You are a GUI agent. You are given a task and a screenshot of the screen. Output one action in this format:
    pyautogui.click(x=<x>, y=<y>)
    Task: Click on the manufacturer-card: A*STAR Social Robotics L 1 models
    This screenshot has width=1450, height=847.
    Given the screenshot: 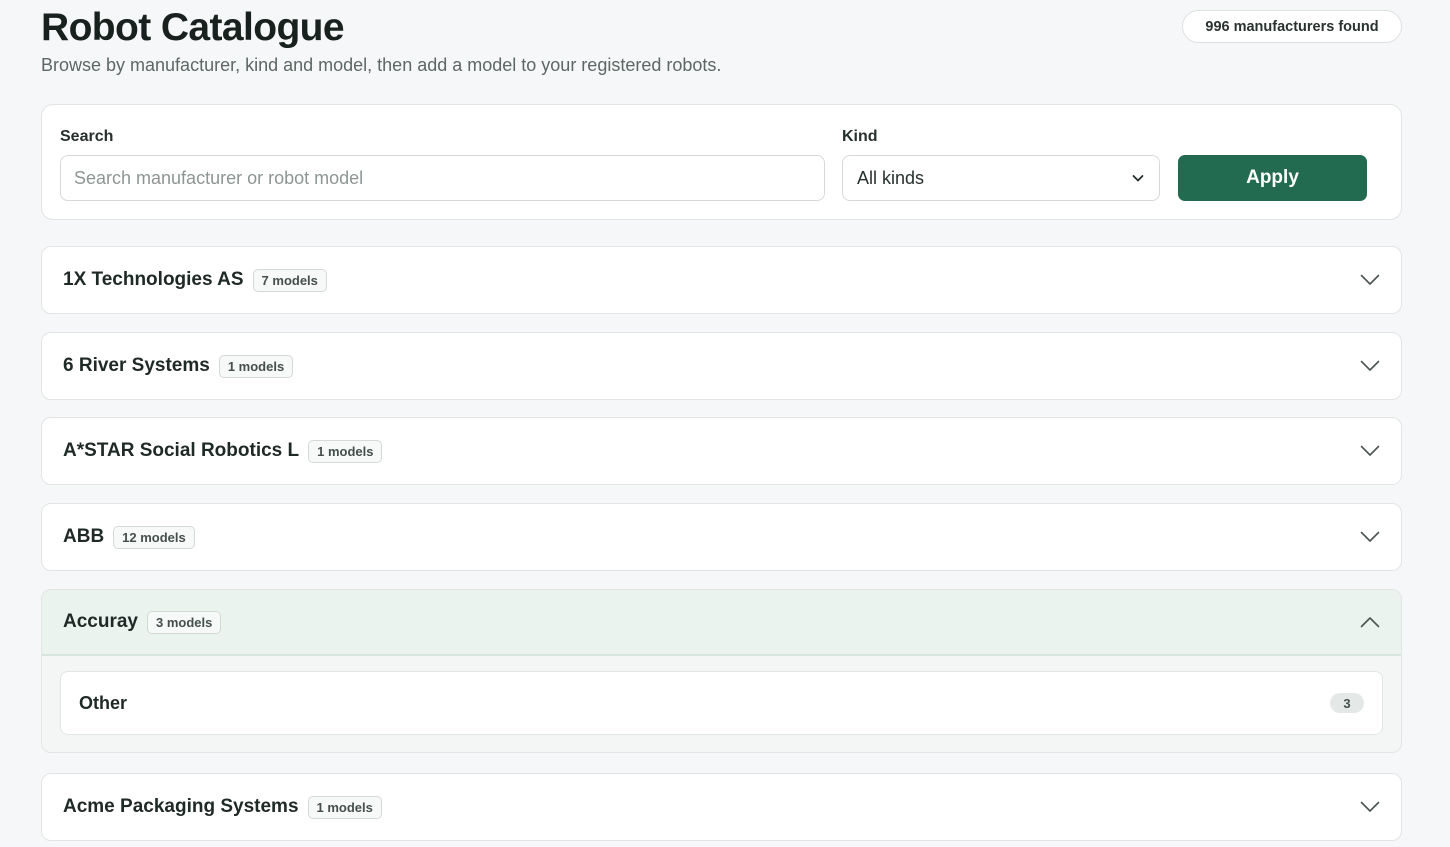 What is the action you would take?
    pyautogui.click(x=721, y=451)
    